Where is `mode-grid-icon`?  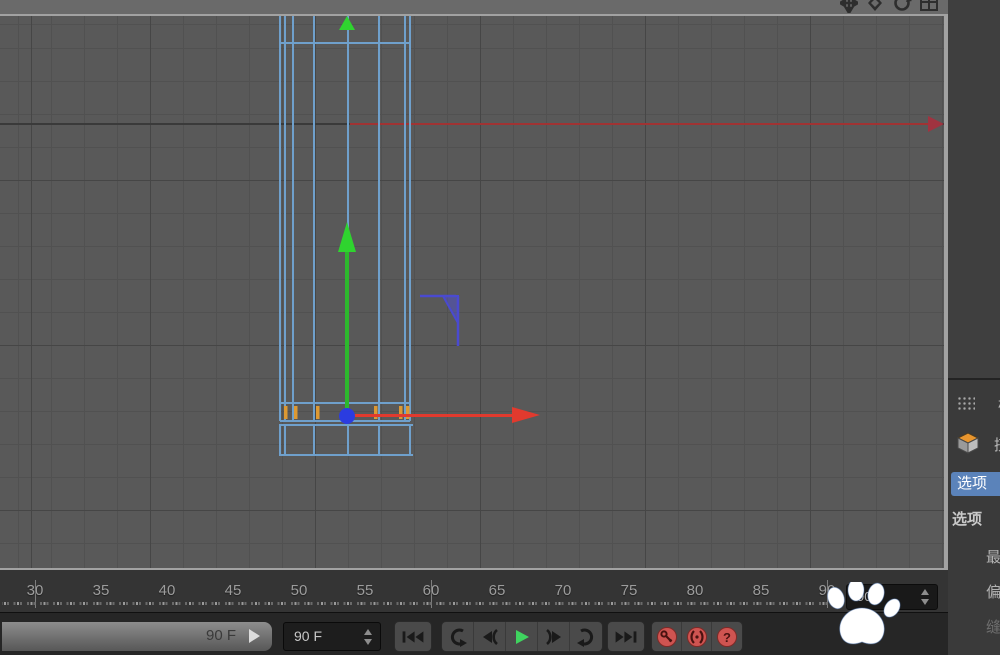 mode-grid-icon is located at coordinates (965, 403).